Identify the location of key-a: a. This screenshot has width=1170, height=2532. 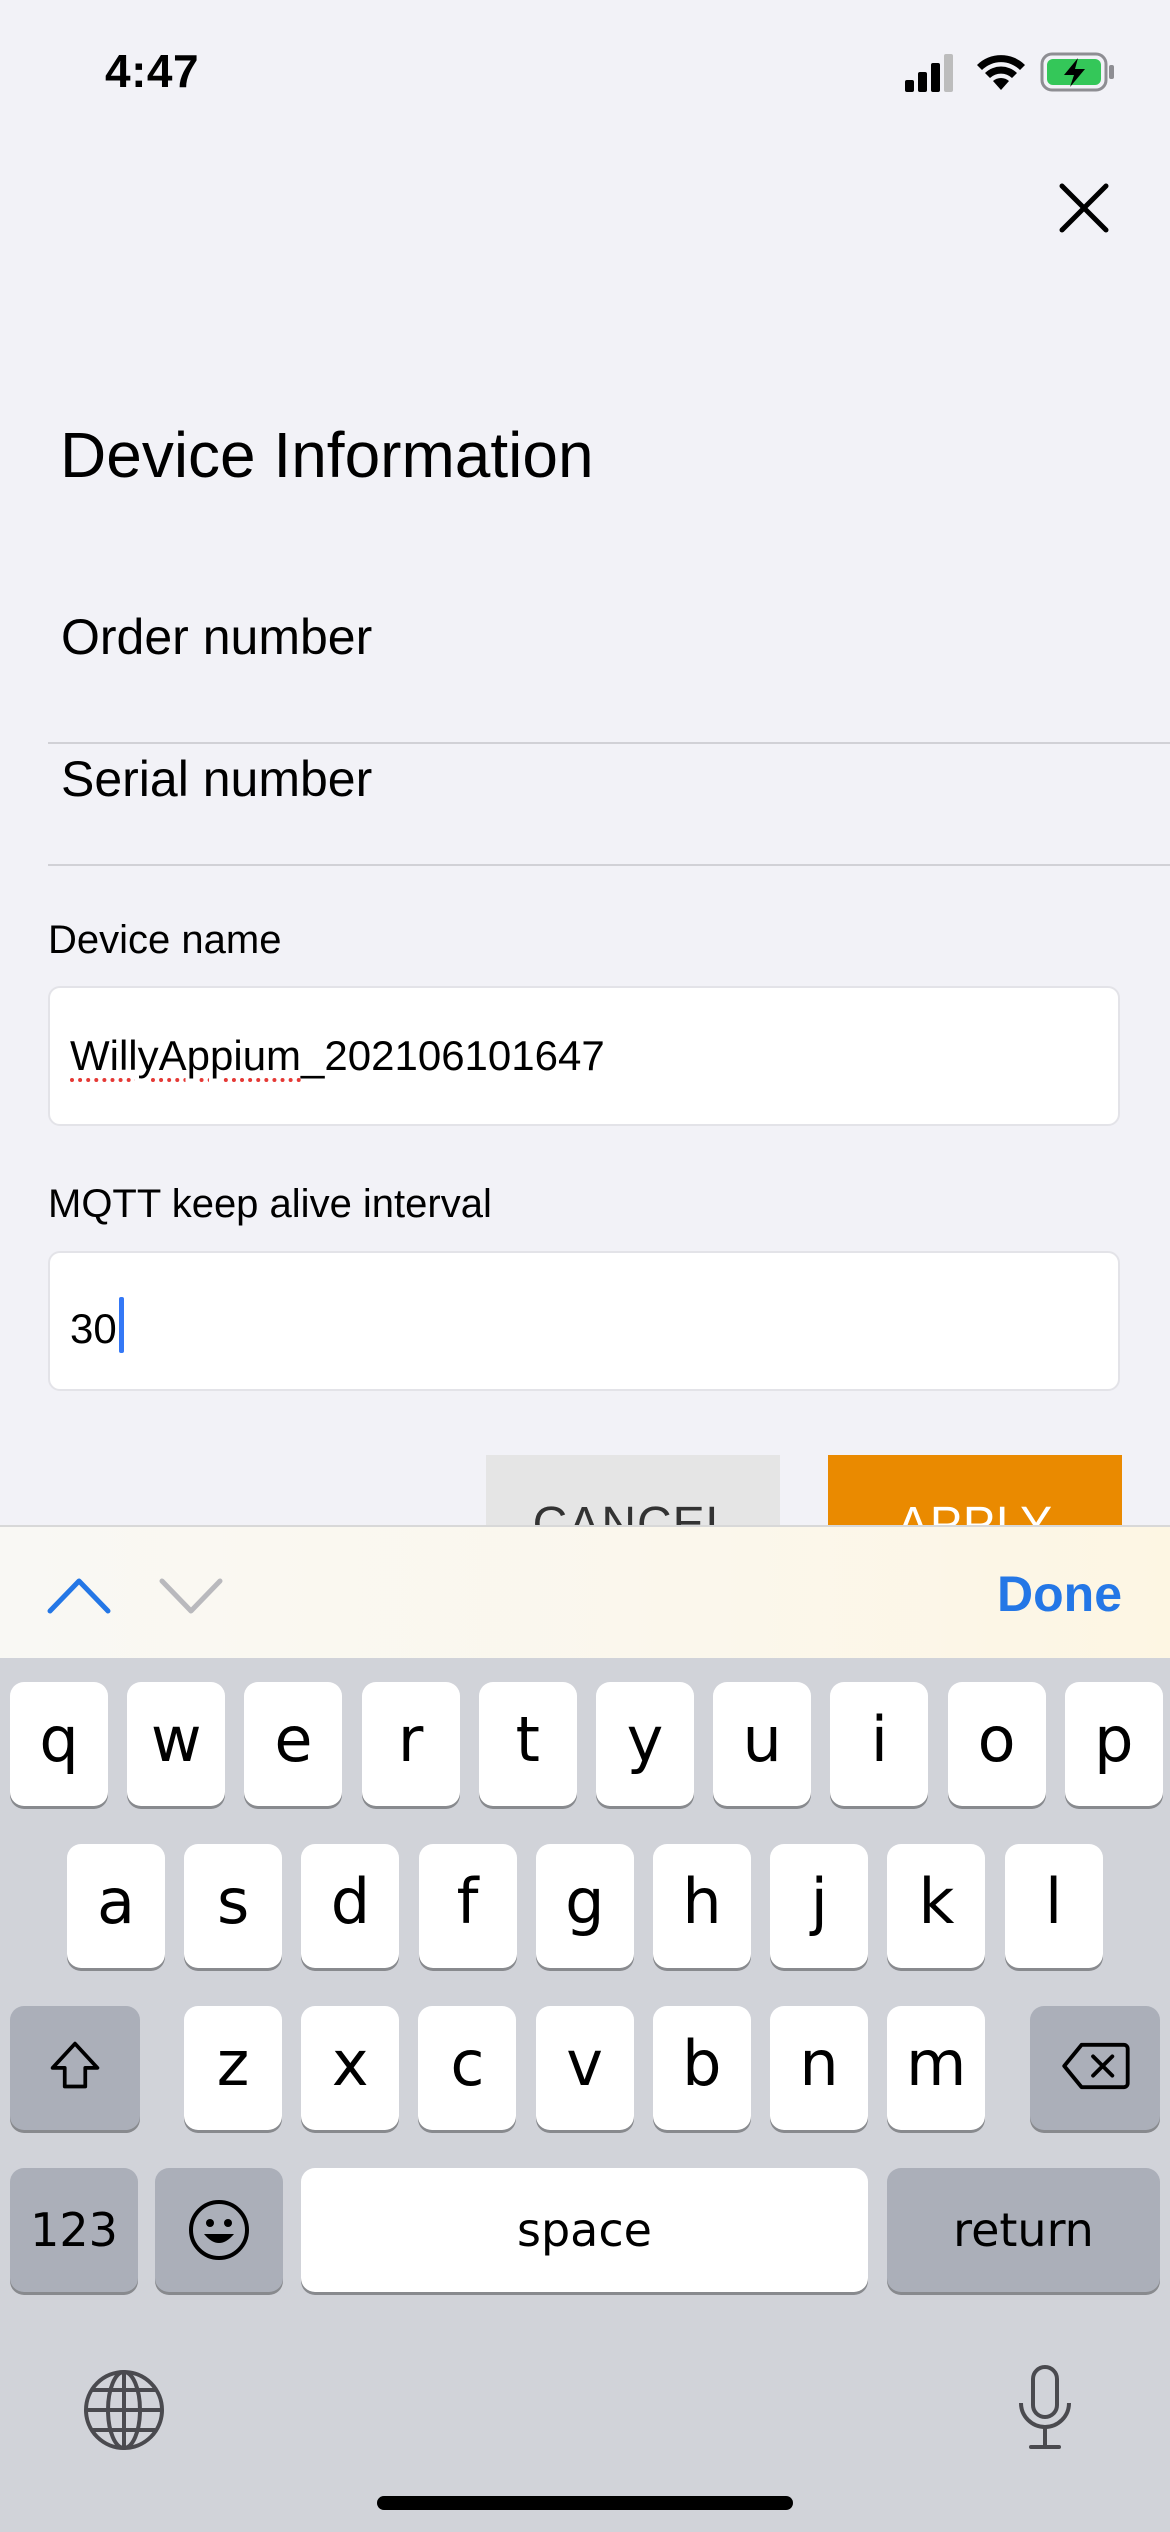
(116, 1906).